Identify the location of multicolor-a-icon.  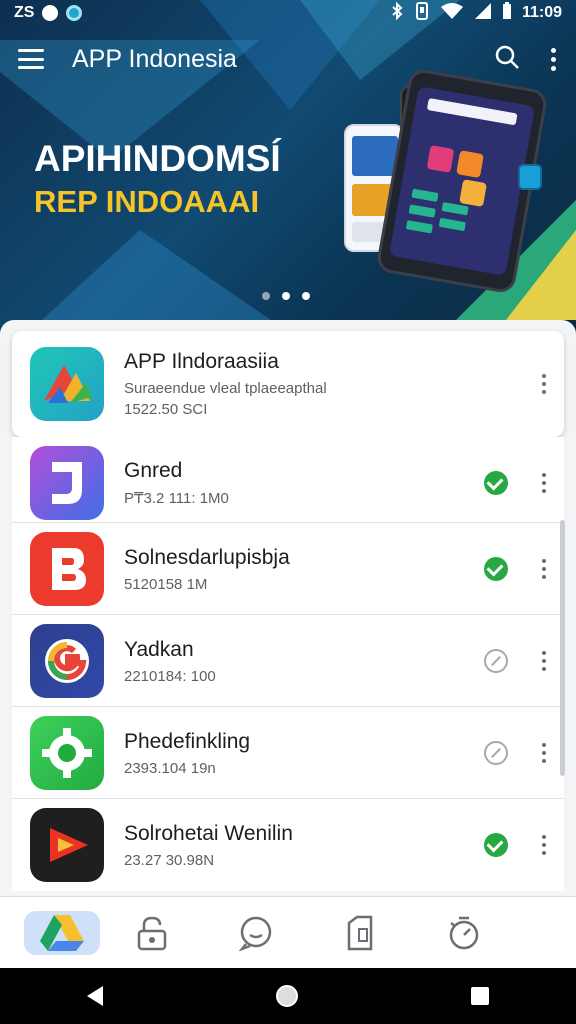
(67, 384).